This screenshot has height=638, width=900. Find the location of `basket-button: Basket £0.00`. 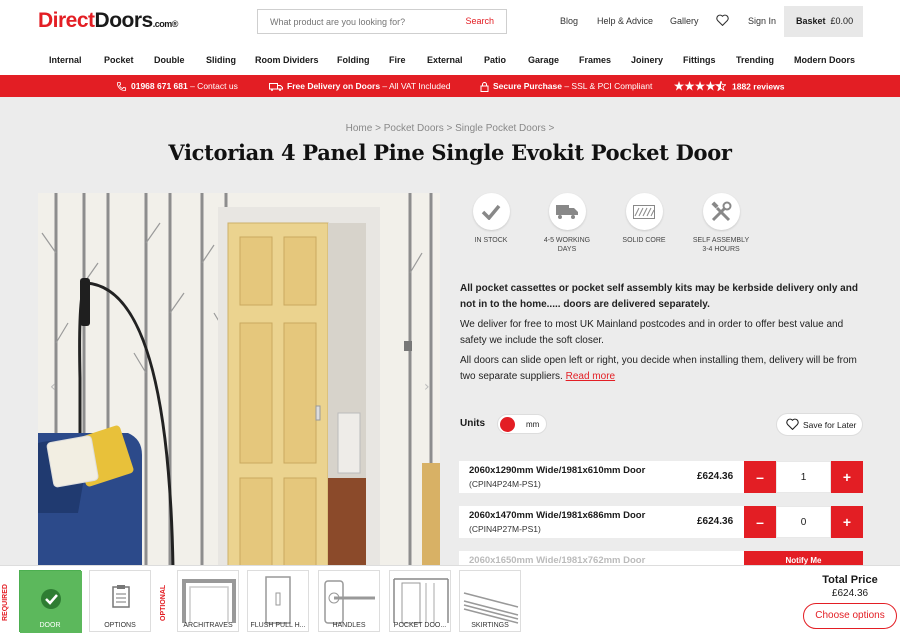

basket-button: Basket £0.00 is located at coordinates (823, 21).